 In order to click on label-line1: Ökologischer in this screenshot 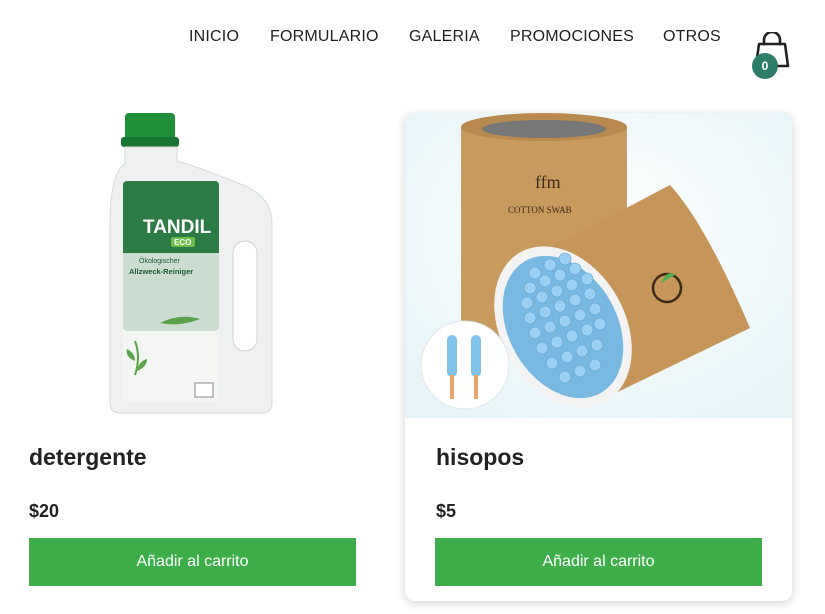, I will do `click(160, 261)`.